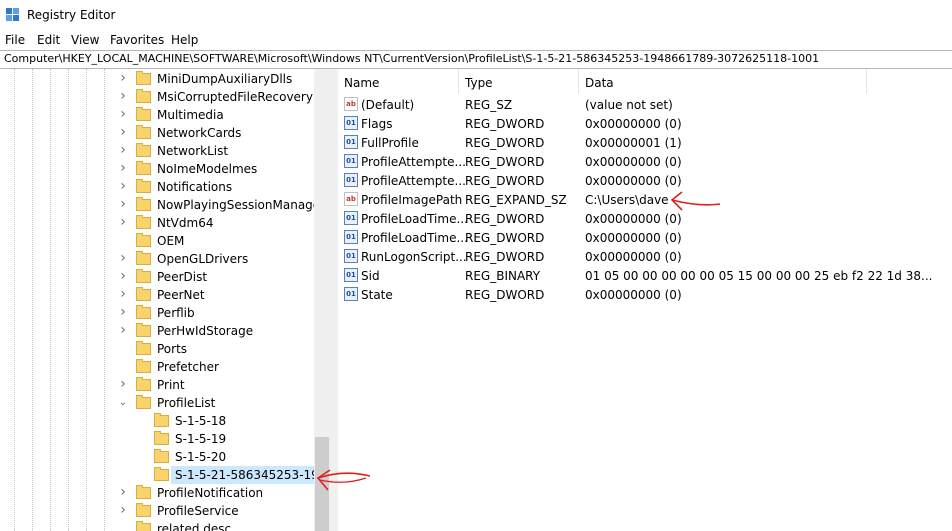 This screenshot has height=531, width=952. I want to click on tree-node: › Print, so click(157, 385).